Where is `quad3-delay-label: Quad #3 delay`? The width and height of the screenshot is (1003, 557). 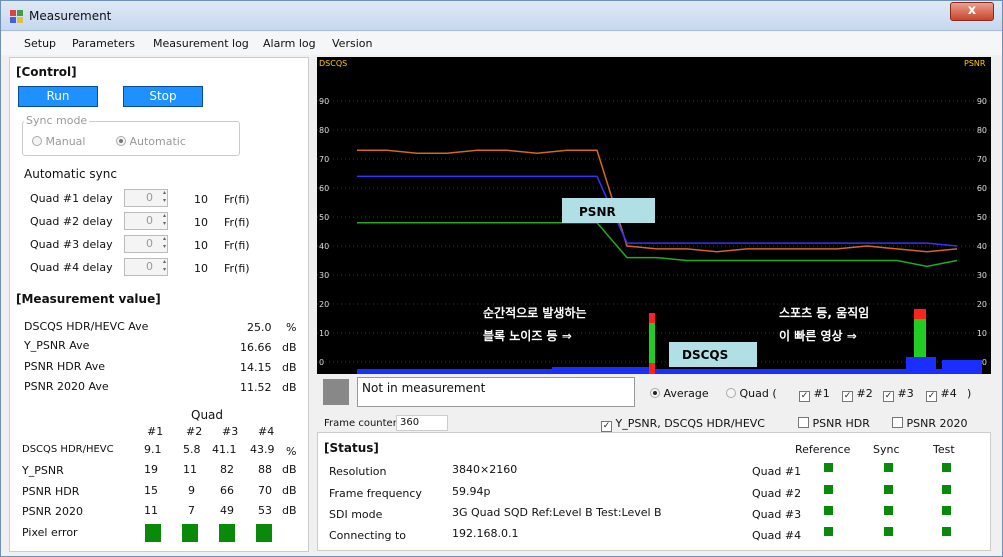
quad3-delay-label: Quad #3 delay is located at coordinates (71, 244).